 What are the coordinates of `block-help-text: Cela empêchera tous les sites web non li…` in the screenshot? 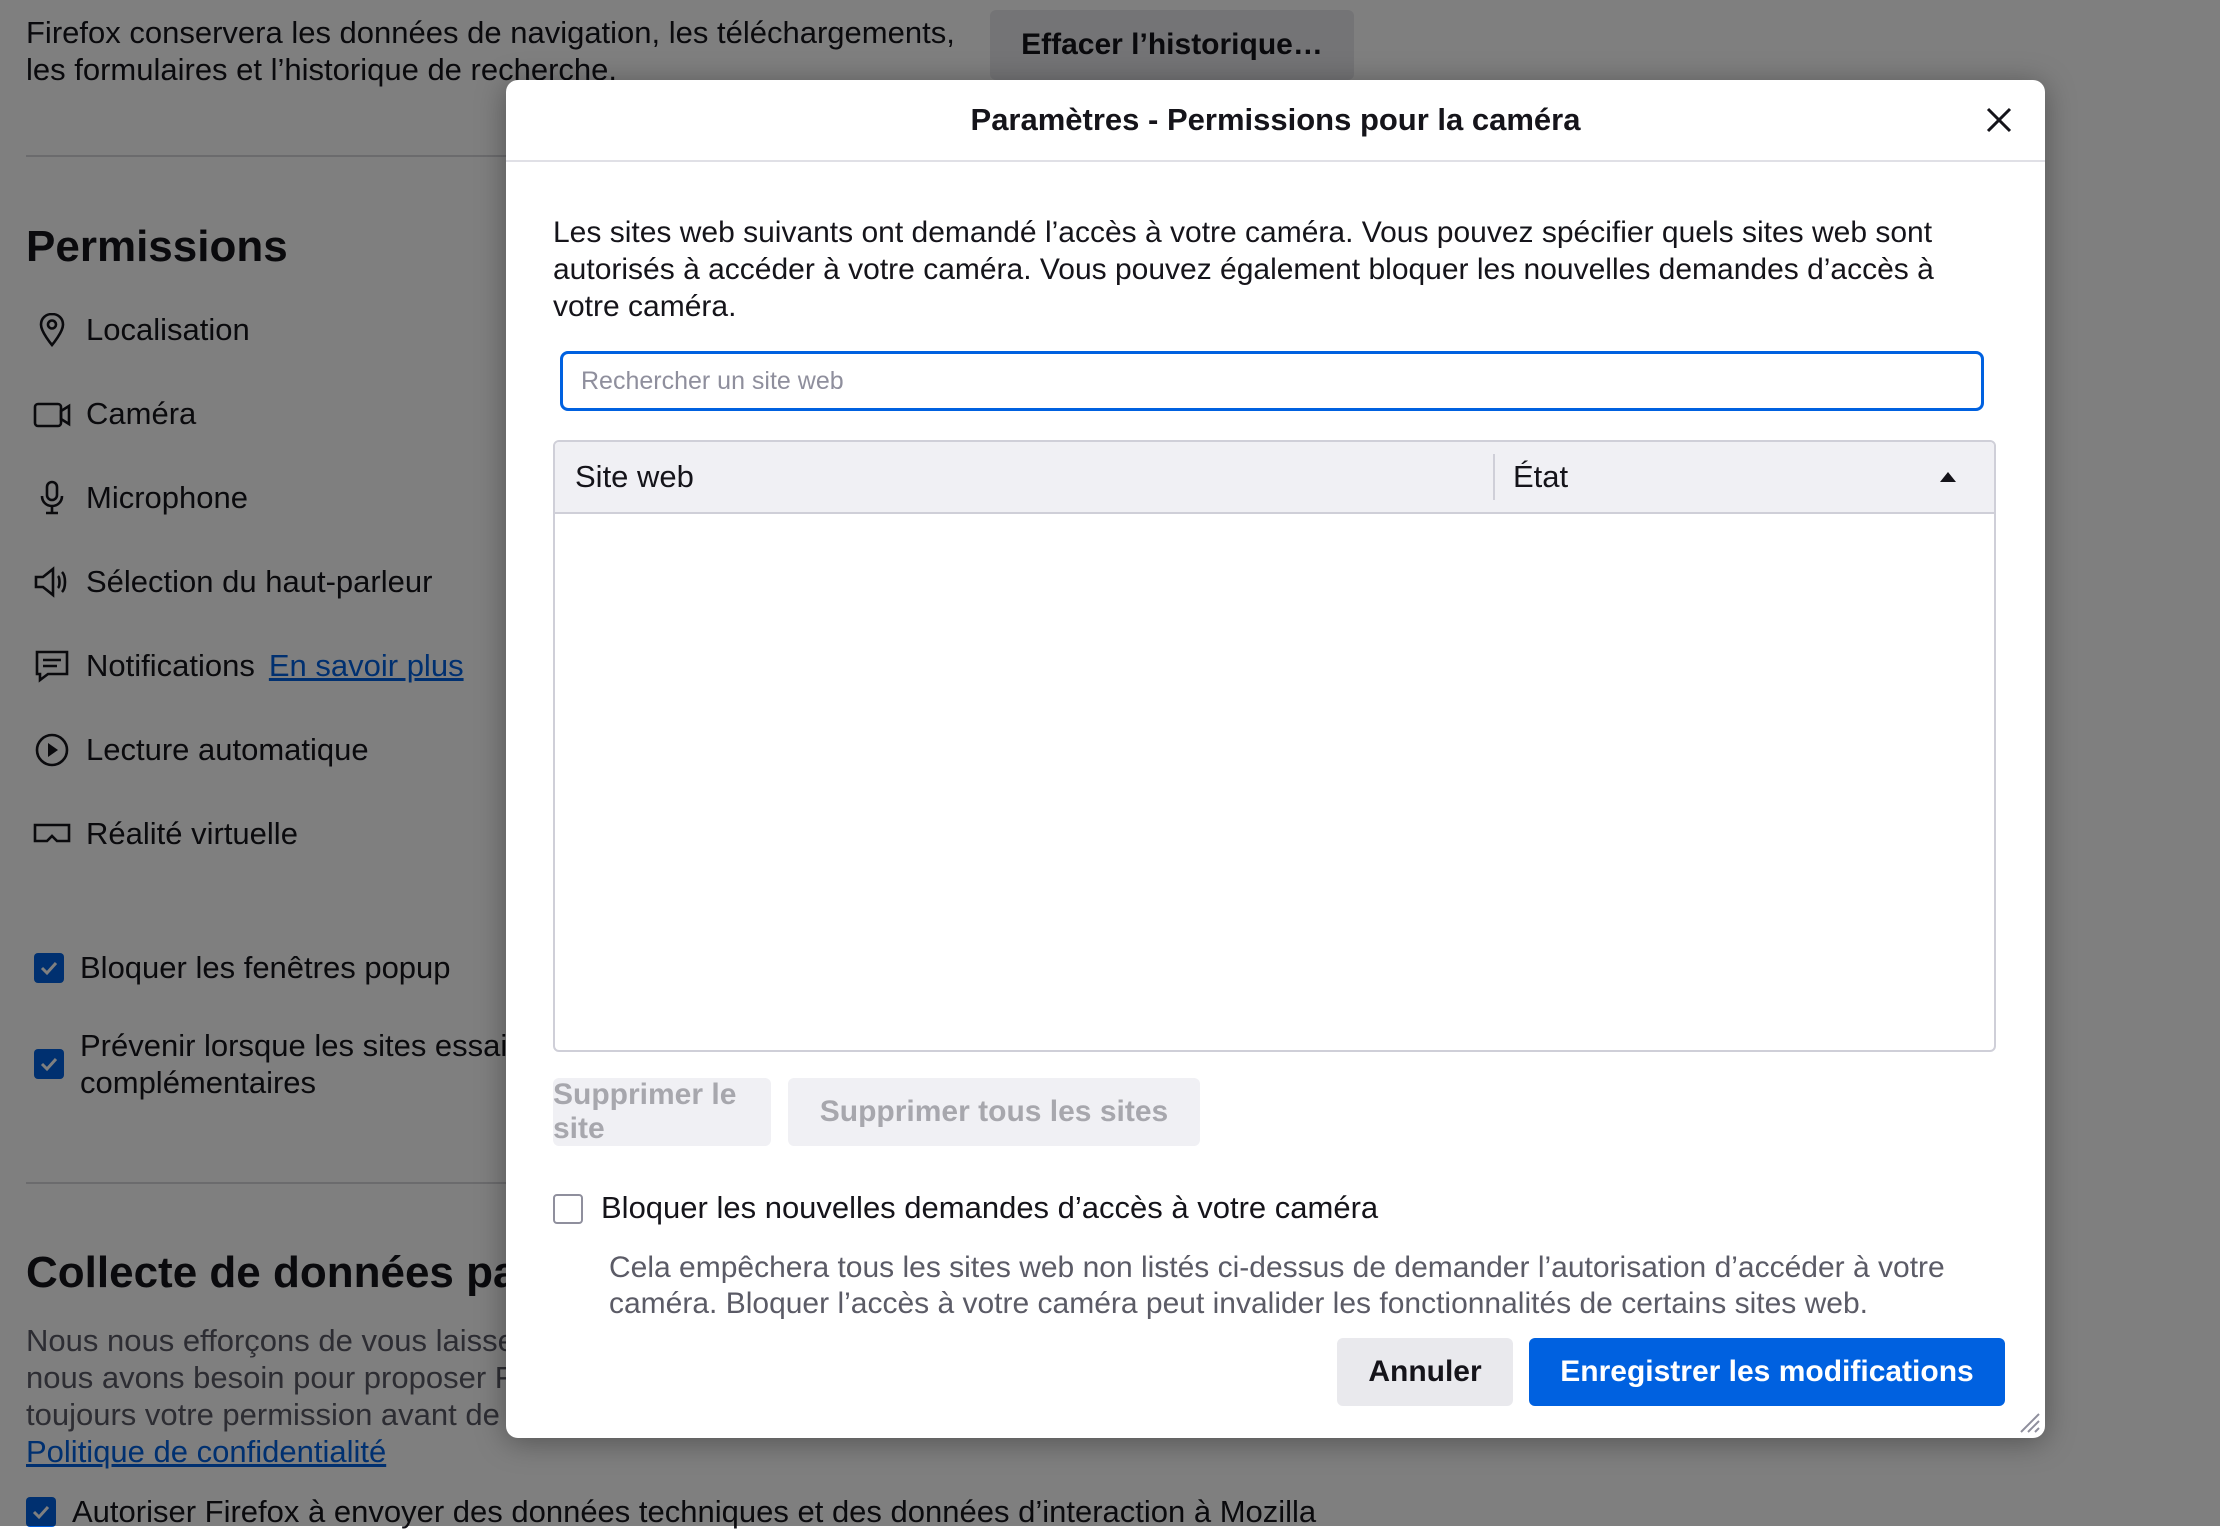 It's located at (1277, 1285).